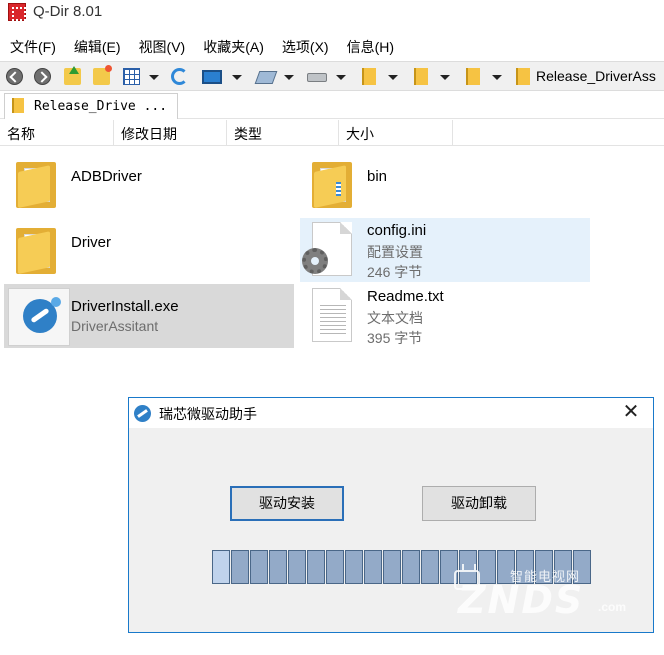  I want to click on column-type: 类型, so click(283, 133).